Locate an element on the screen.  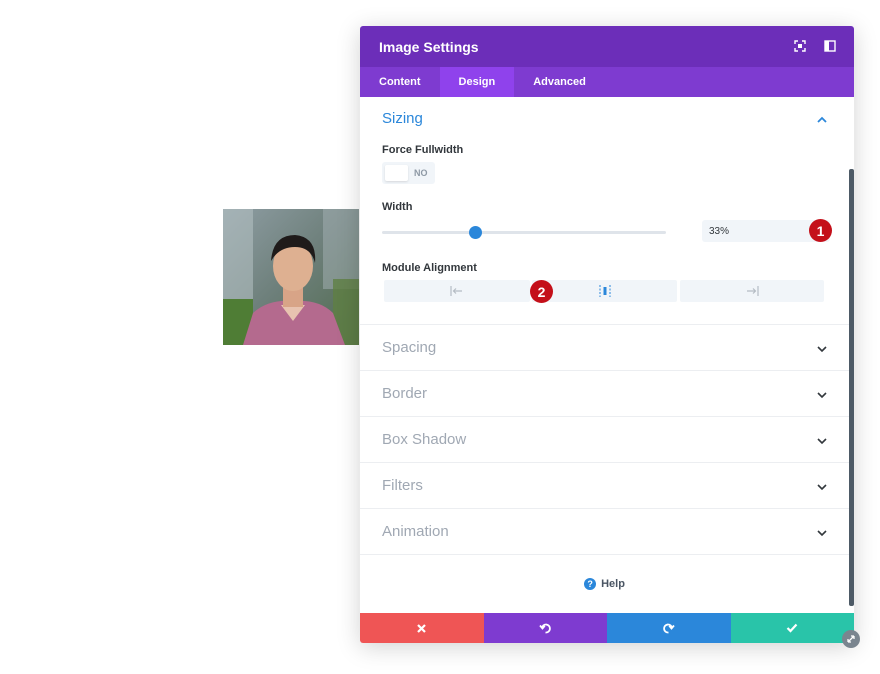
align-left-button is located at coordinates (457, 291).